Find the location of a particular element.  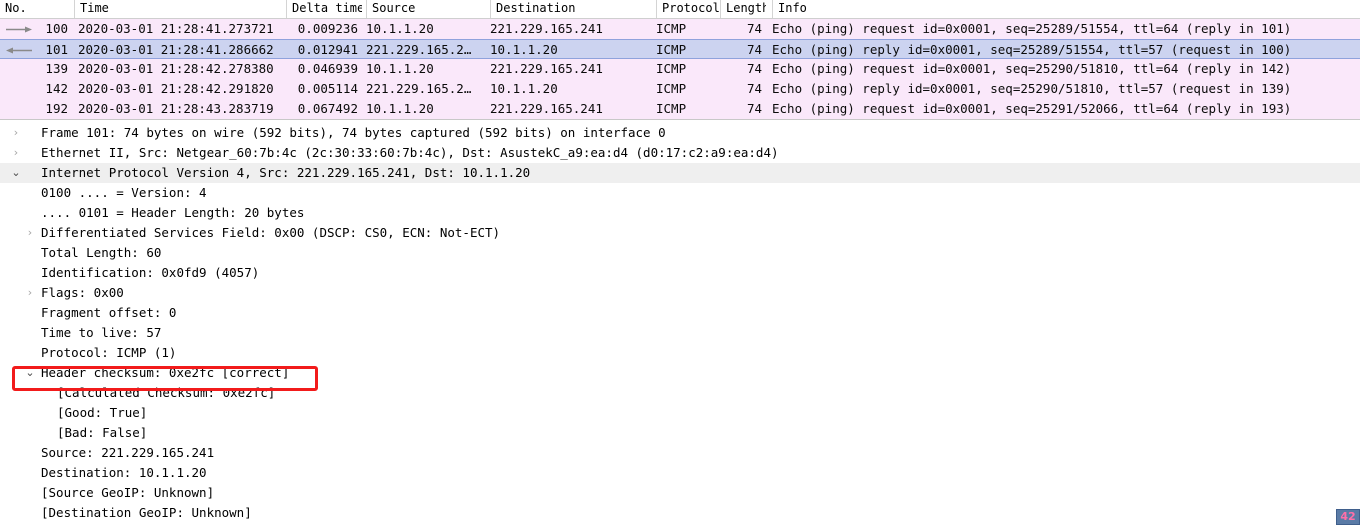

tree-item: Total Length: 60 is located at coordinates (680, 253).